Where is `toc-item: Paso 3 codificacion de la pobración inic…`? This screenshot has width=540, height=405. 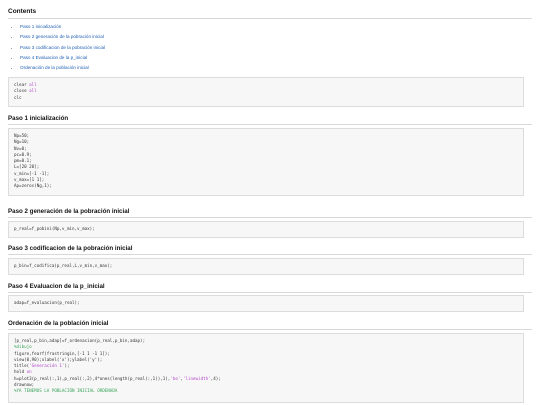 toc-item: Paso 3 codificacion de la pobración inic… is located at coordinates (276, 48).